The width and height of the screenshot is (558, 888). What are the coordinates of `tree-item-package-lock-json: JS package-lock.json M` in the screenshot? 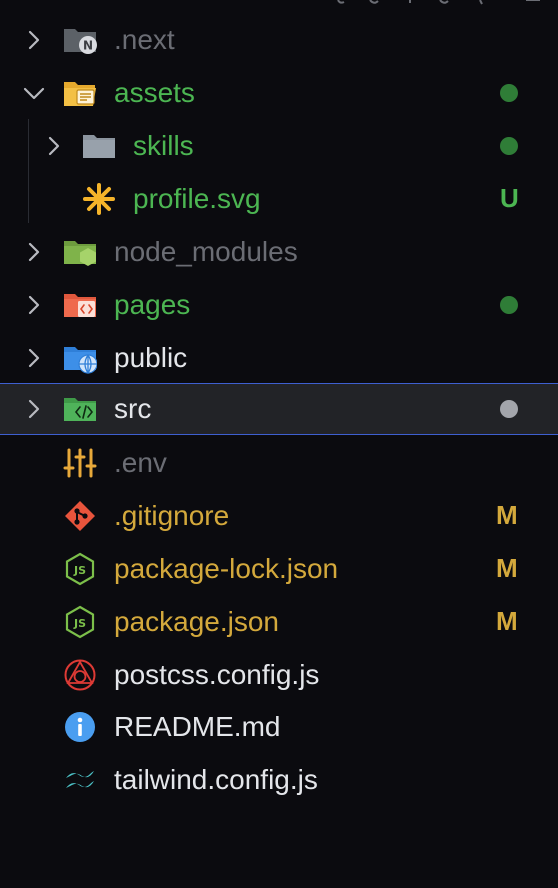 It's located at (279, 568).